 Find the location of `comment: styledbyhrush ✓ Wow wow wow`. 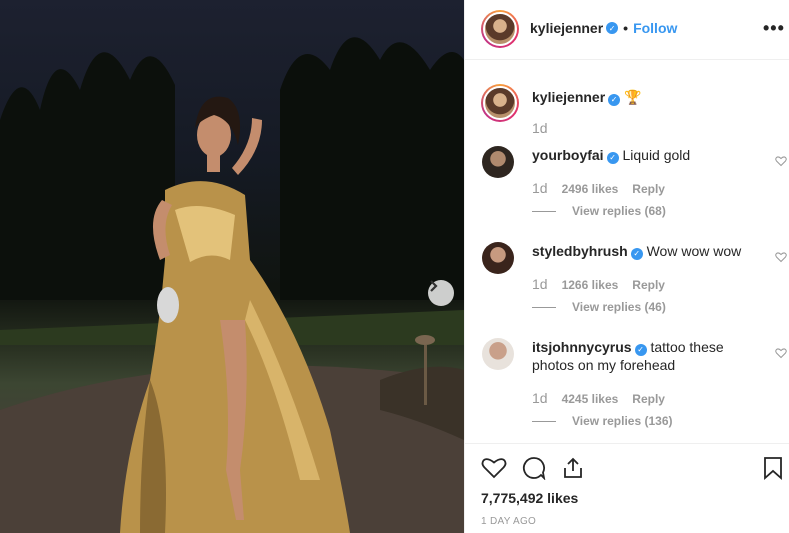

comment: styledbyhrush ✓ Wow wow wow is located at coordinates (642, 251).